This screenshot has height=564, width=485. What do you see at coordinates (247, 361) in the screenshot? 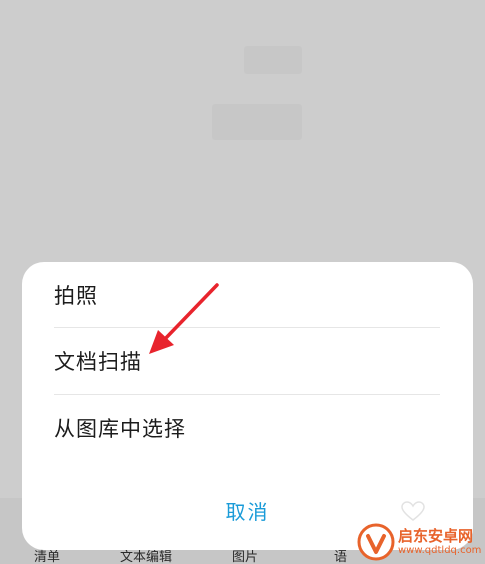
I see `document-scan-option: 文档扫描` at bounding box center [247, 361].